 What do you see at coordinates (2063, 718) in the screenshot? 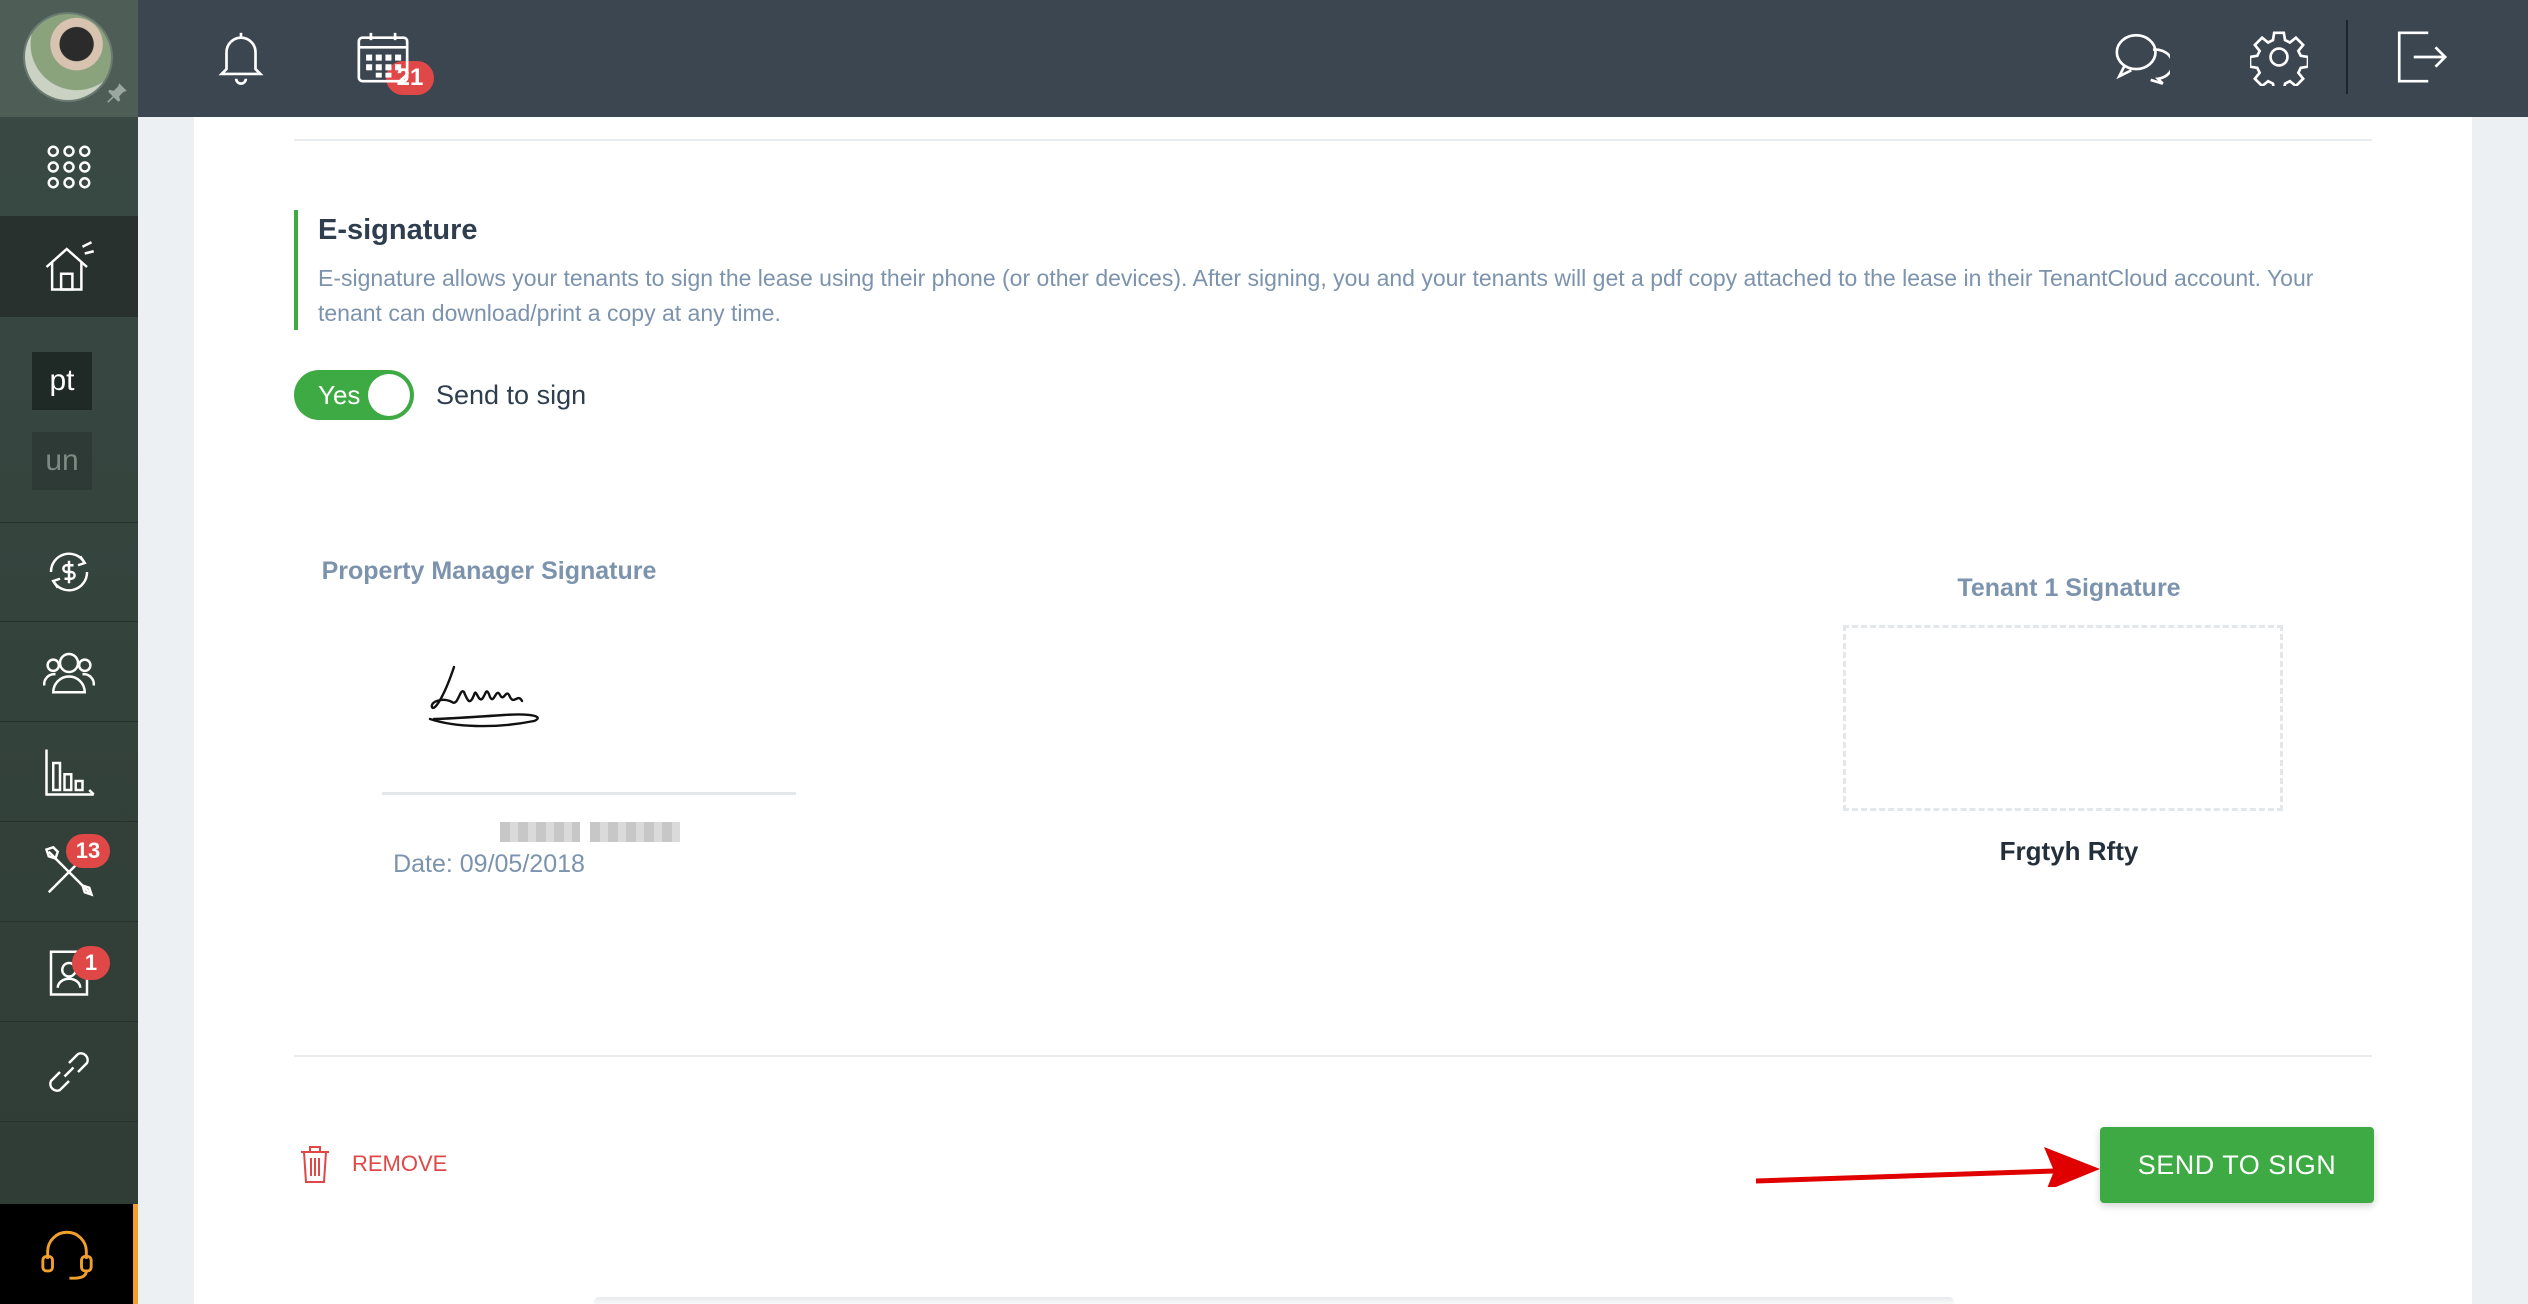
I see `tenant-signature-box` at bounding box center [2063, 718].